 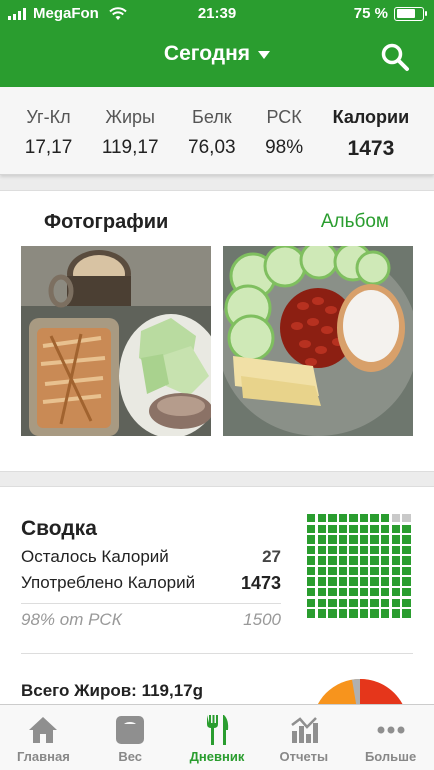 What do you see at coordinates (130, 117) in the screenshot?
I see `macro-label: Жиры` at bounding box center [130, 117].